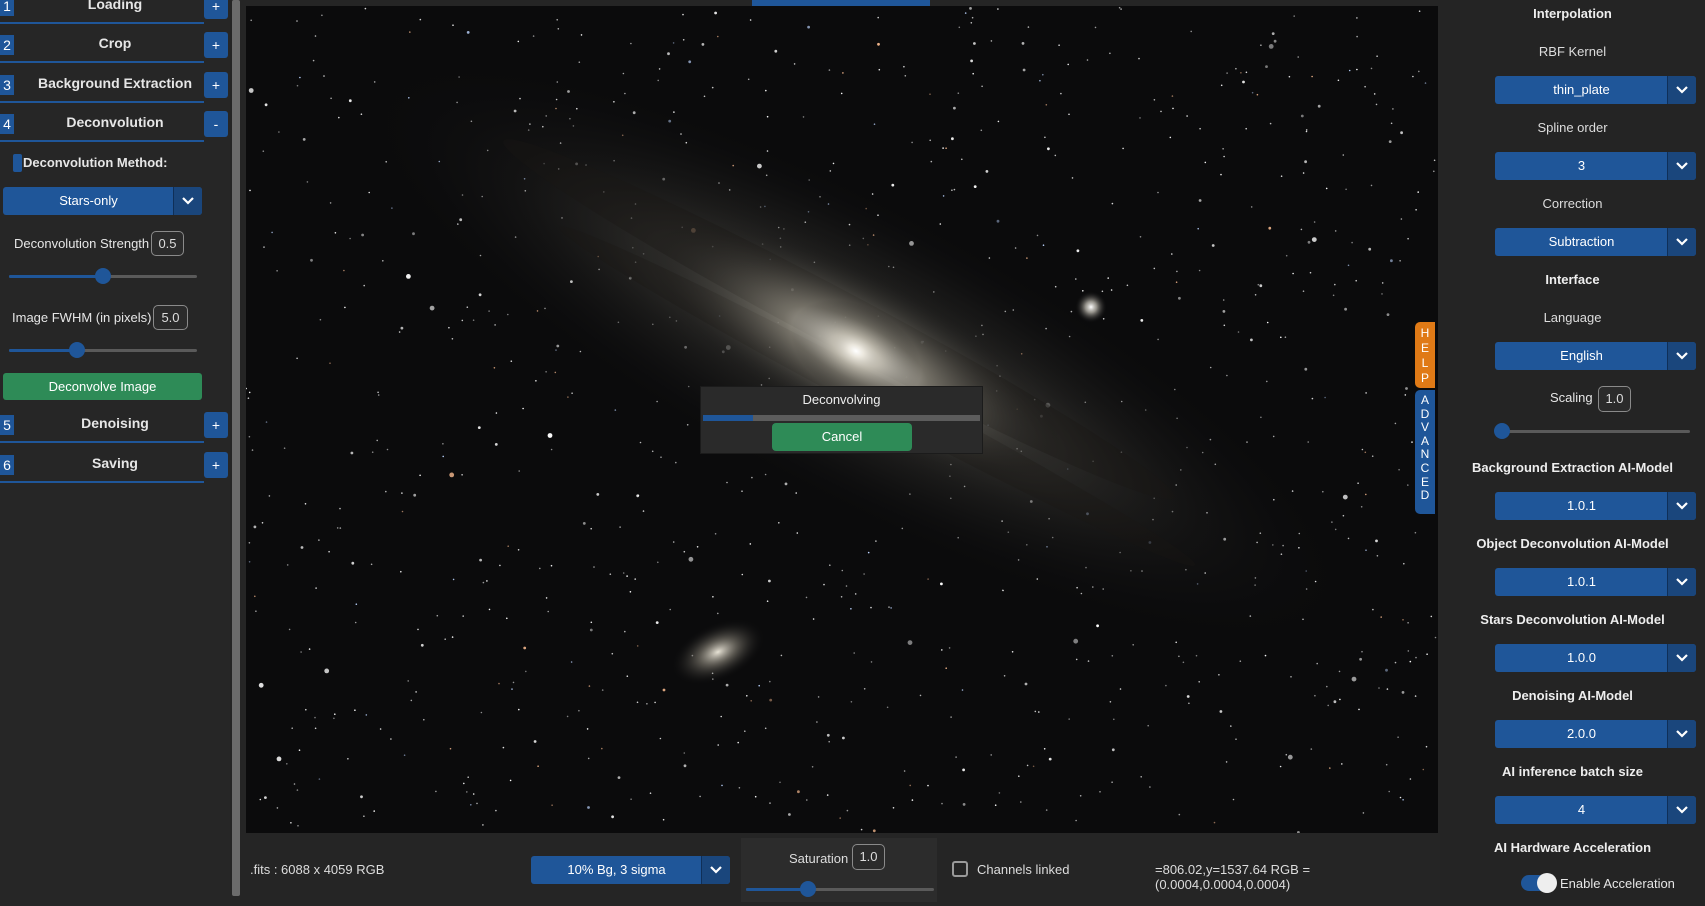 Image resolution: width=1705 pixels, height=906 pixels. Describe the element at coordinates (167, 243) in the screenshot. I see `strength-value-box: 0.5` at that location.